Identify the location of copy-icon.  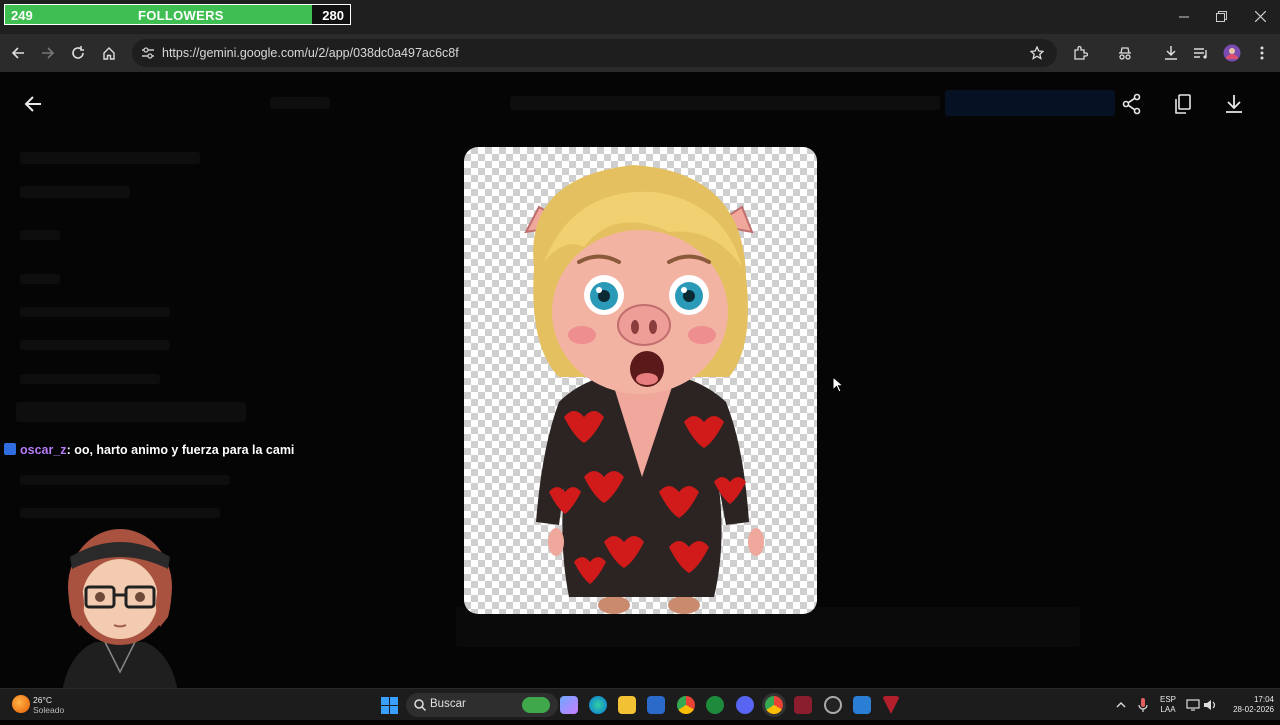
(1183, 104).